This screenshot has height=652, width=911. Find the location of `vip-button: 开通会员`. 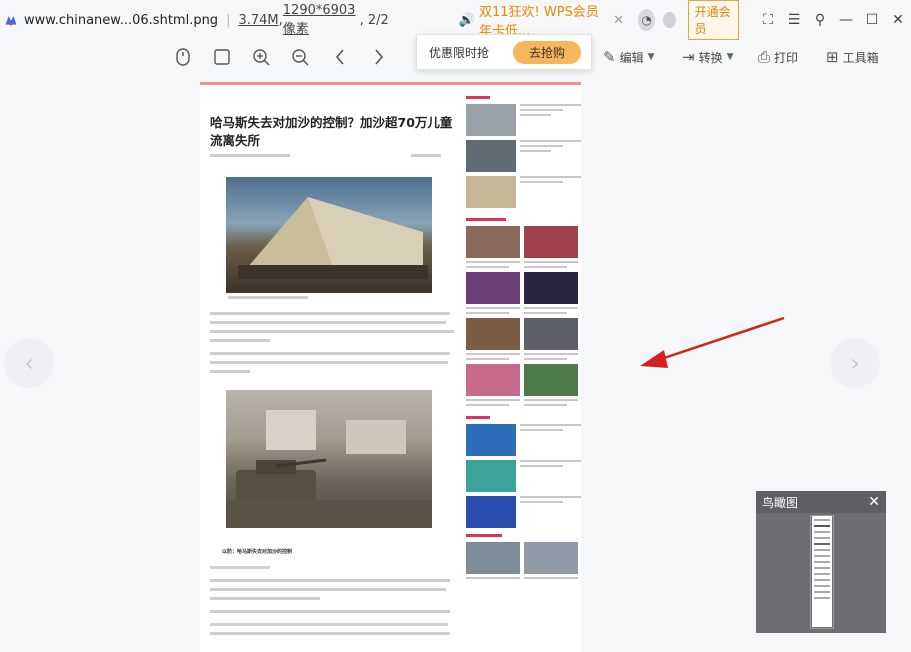

vip-button: 开通会员 is located at coordinates (713, 20).